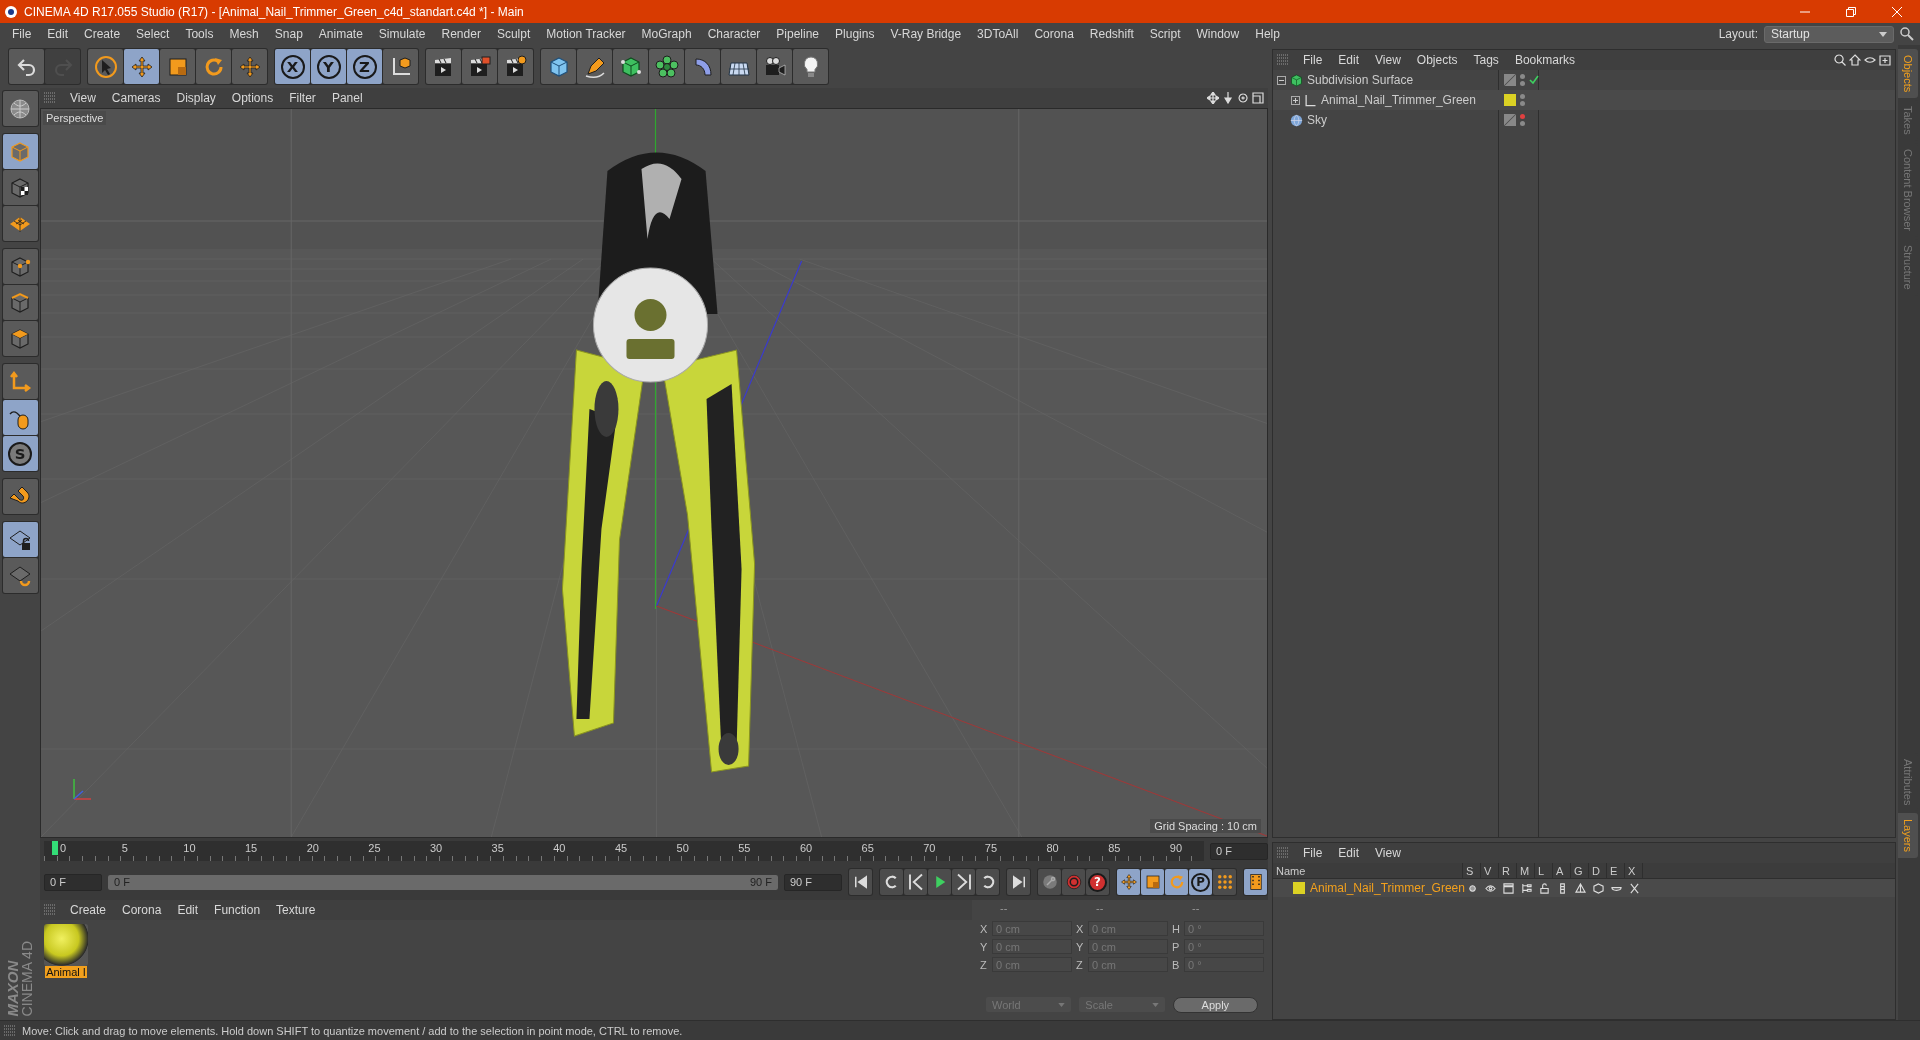  I want to click on snap-letter-tool-button: S, so click(20, 453).